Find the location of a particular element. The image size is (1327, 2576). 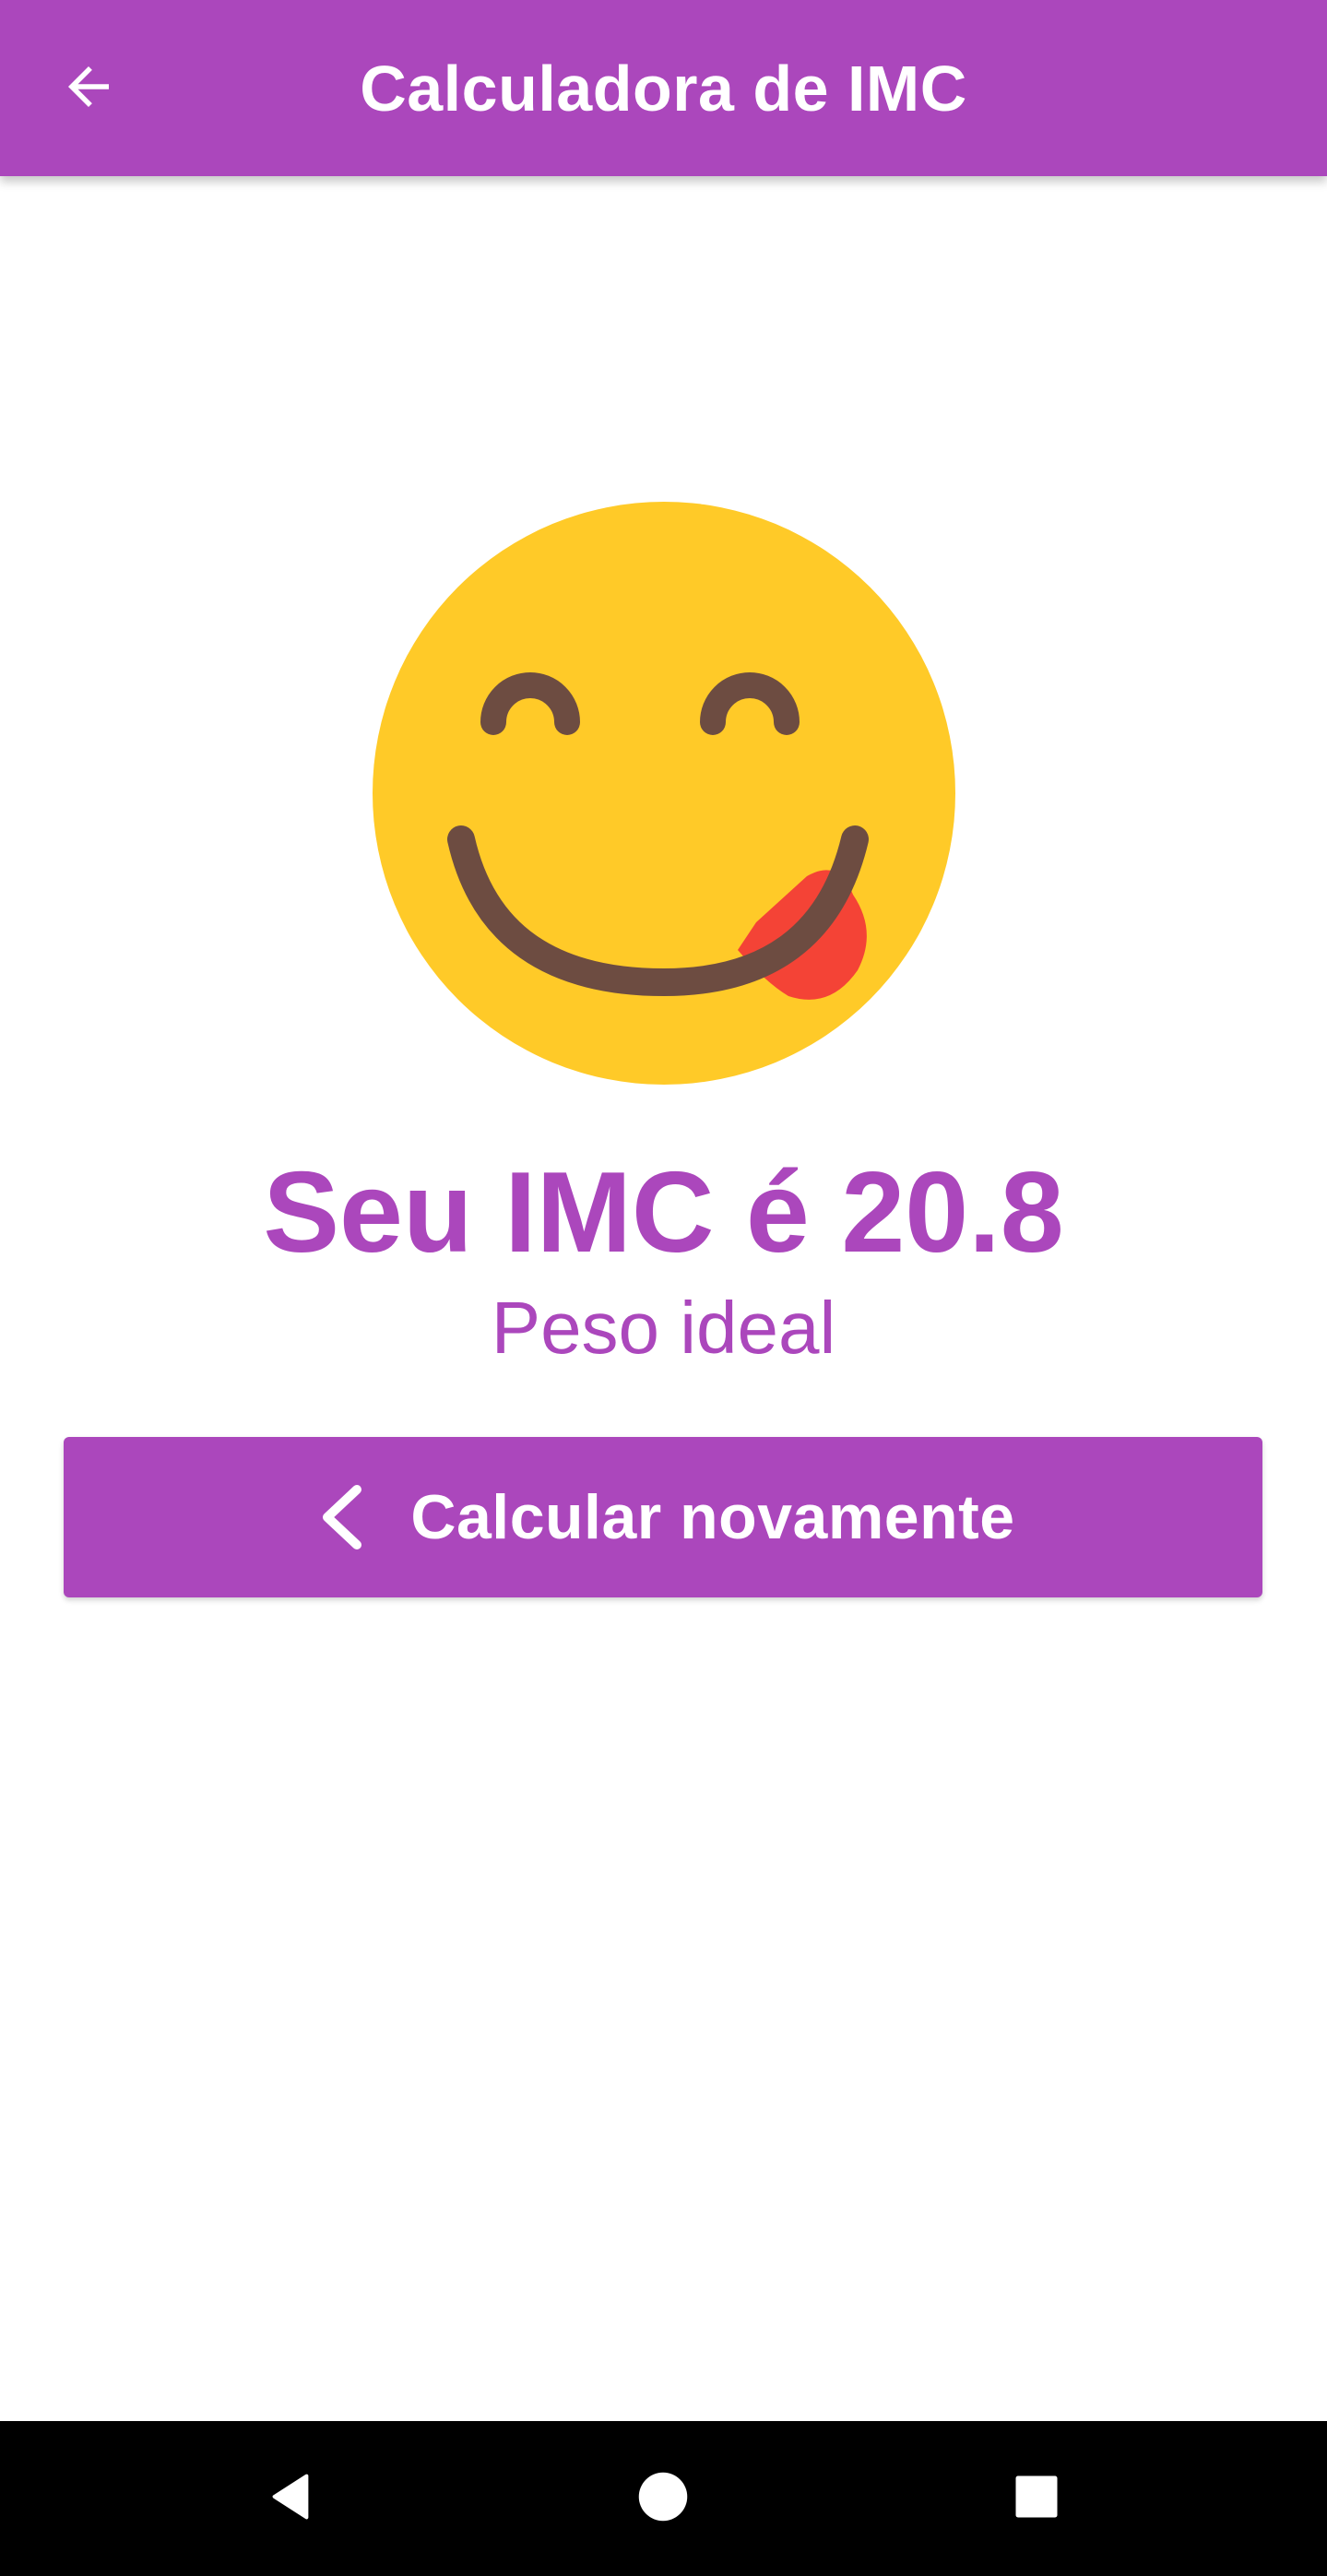

recalculate-button: Calcular novamente is located at coordinates (663, 1517).